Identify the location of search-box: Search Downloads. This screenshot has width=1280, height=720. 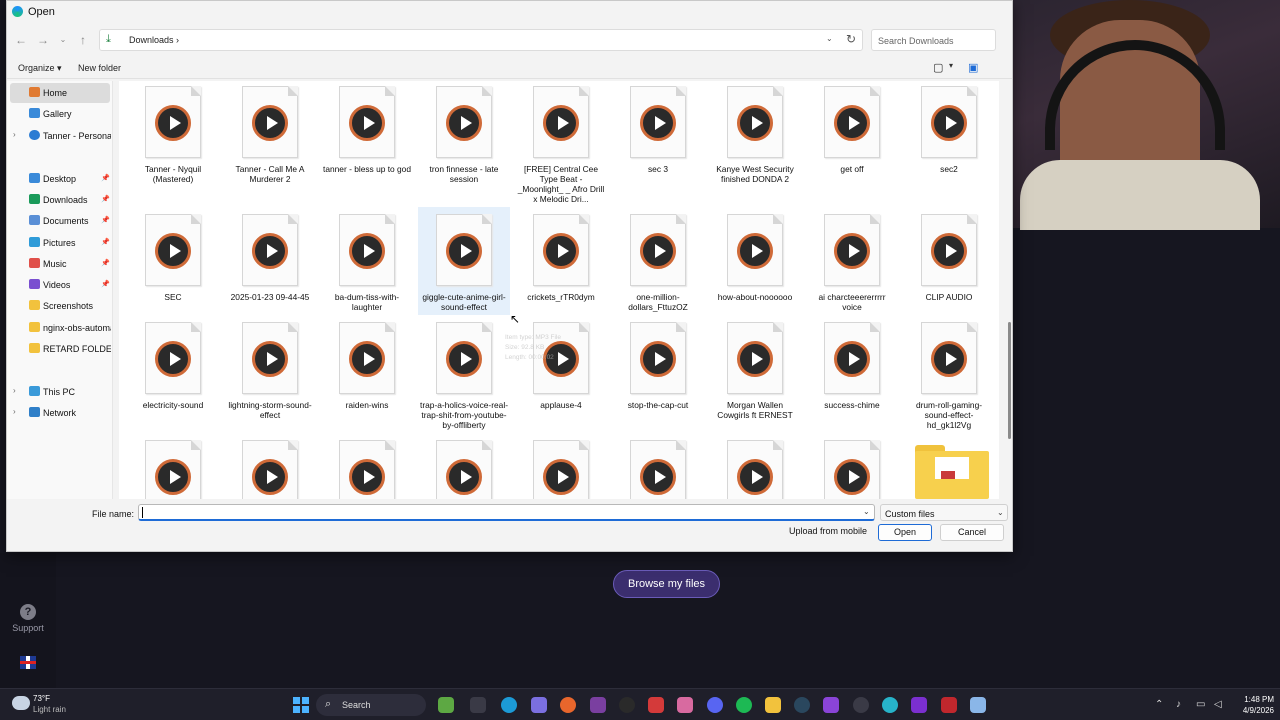
(933, 40).